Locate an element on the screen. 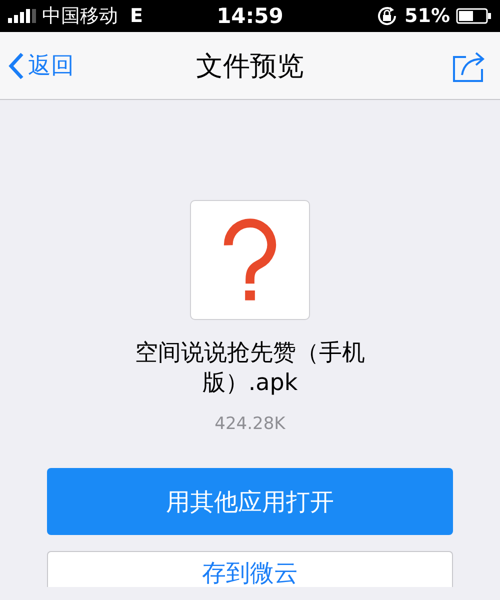  battery-percent: 51% is located at coordinates (427, 16).